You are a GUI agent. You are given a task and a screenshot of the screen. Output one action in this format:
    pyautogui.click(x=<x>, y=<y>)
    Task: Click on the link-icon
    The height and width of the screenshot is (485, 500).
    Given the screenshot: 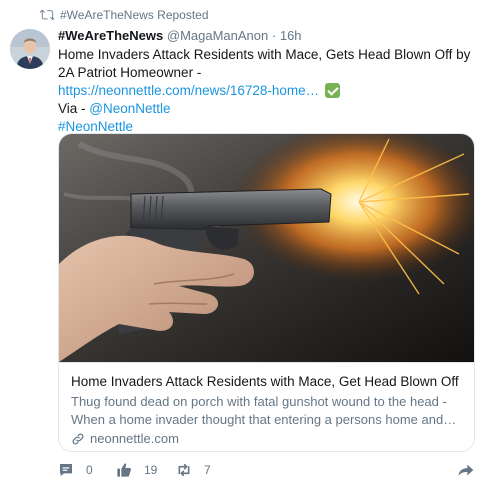 What is the action you would take?
    pyautogui.click(x=78, y=439)
    